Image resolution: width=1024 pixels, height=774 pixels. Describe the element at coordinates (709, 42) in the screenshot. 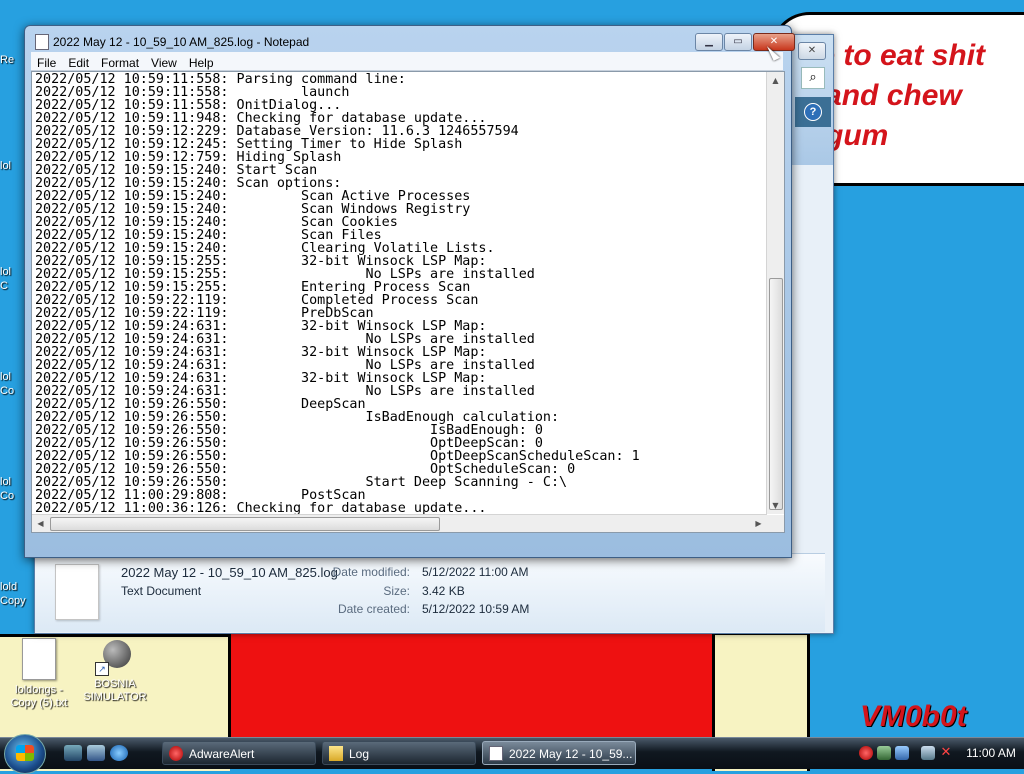

I see `minimize-button: ▁` at that location.